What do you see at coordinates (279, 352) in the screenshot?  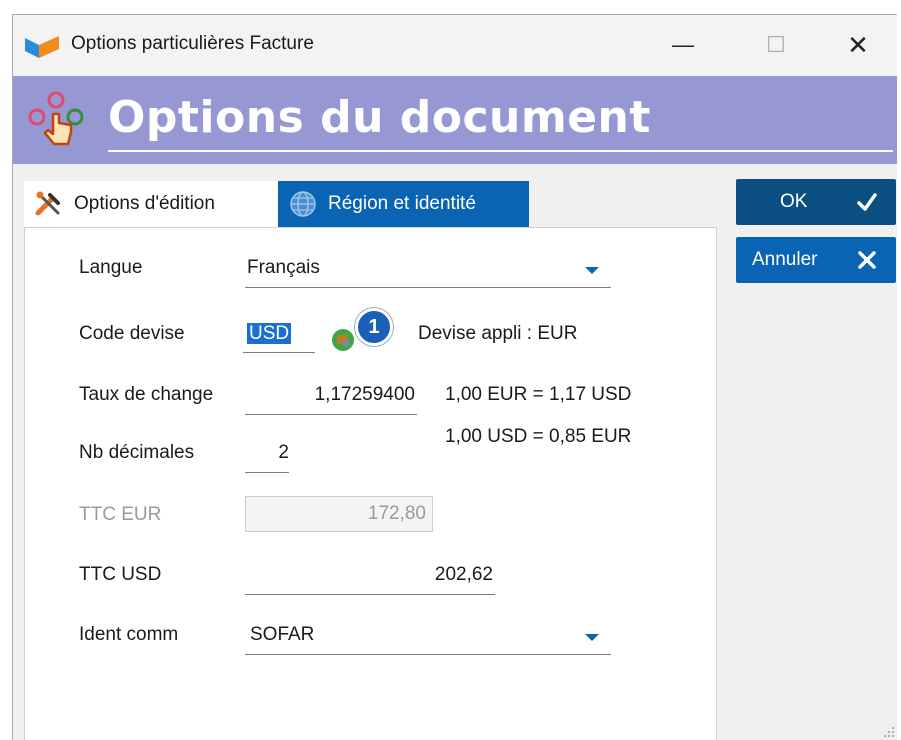 I see `code-devise-underline` at bounding box center [279, 352].